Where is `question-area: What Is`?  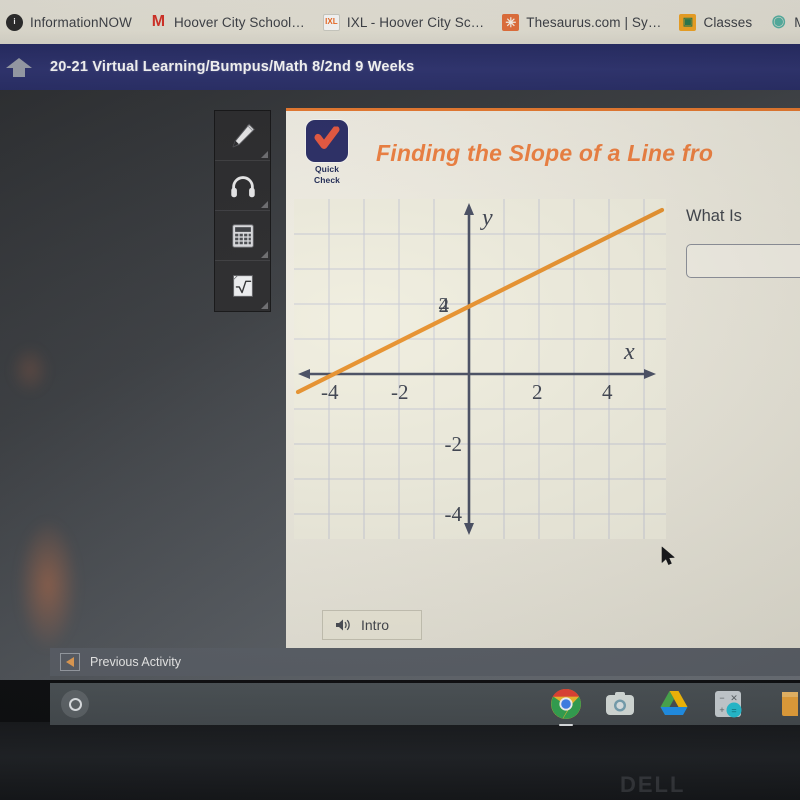
question-area: What Is is located at coordinates (743, 242).